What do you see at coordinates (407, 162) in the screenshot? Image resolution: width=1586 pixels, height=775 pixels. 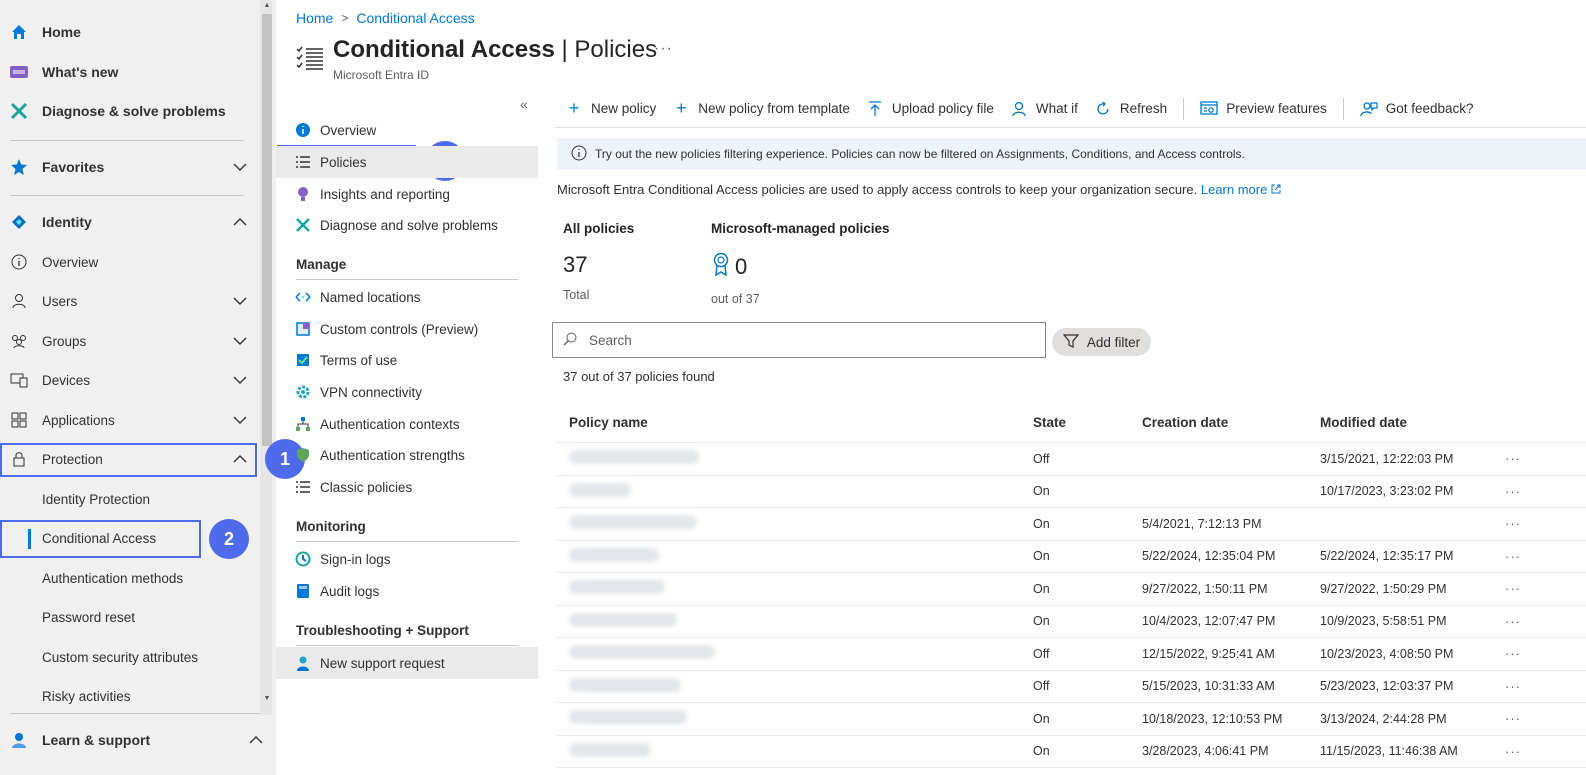 I see `menu-policies: Policies` at bounding box center [407, 162].